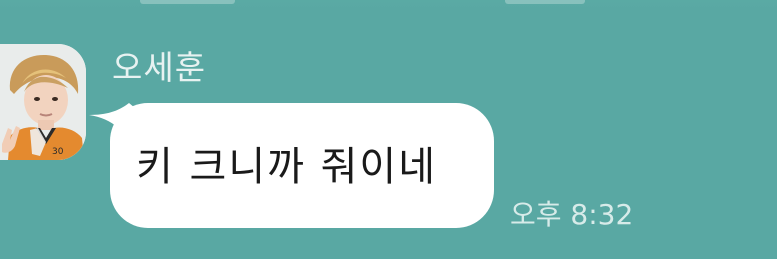  I want to click on svg-text: 30, so click(58, 152).